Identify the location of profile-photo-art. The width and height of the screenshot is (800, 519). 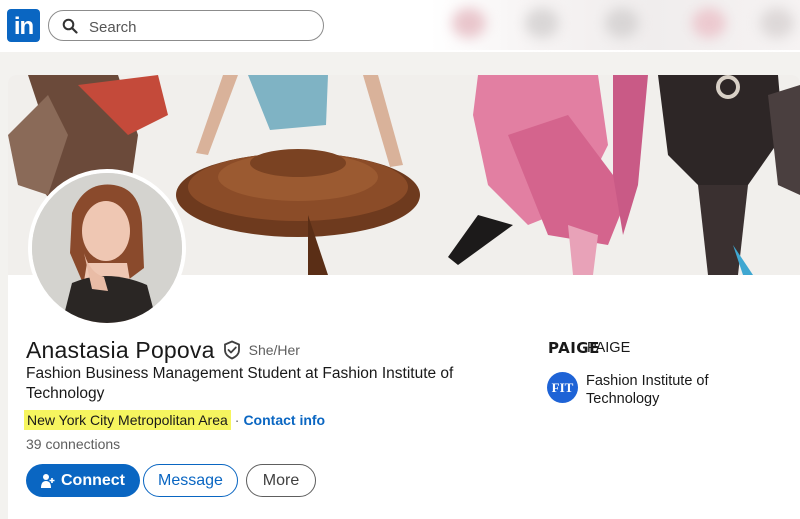
(107, 248).